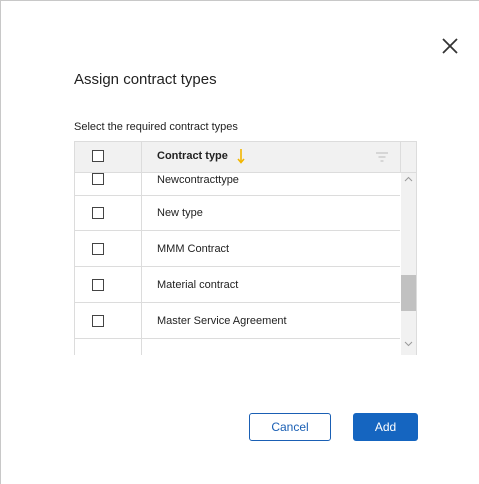 The width and height of the screenshot is (479, 484). What do you see at coordinates (156, 127) in the screenshot?
I see `dialog-subtitle: Select the required contract types` at bounding box center [156, 127].